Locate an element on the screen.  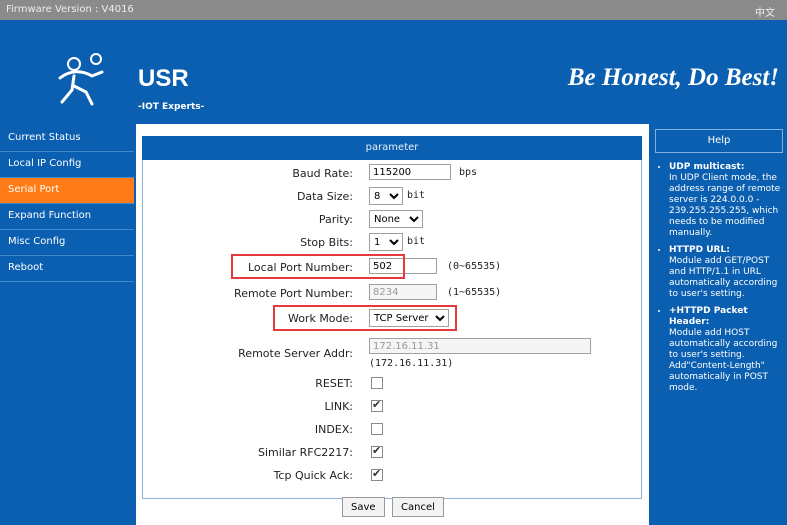
baud-rate-unit: bps is located at coordinates (468, 172).